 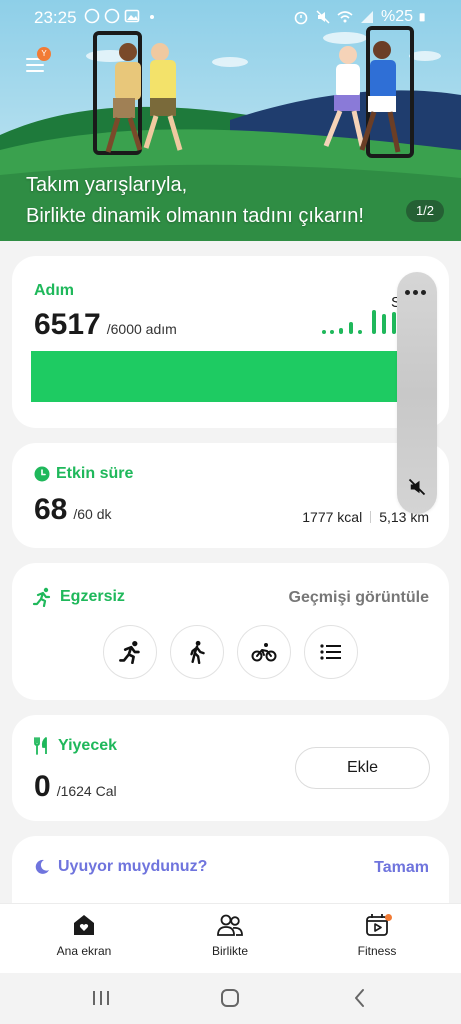 I want to click on more-options-icon, so click(x=415, y=292).